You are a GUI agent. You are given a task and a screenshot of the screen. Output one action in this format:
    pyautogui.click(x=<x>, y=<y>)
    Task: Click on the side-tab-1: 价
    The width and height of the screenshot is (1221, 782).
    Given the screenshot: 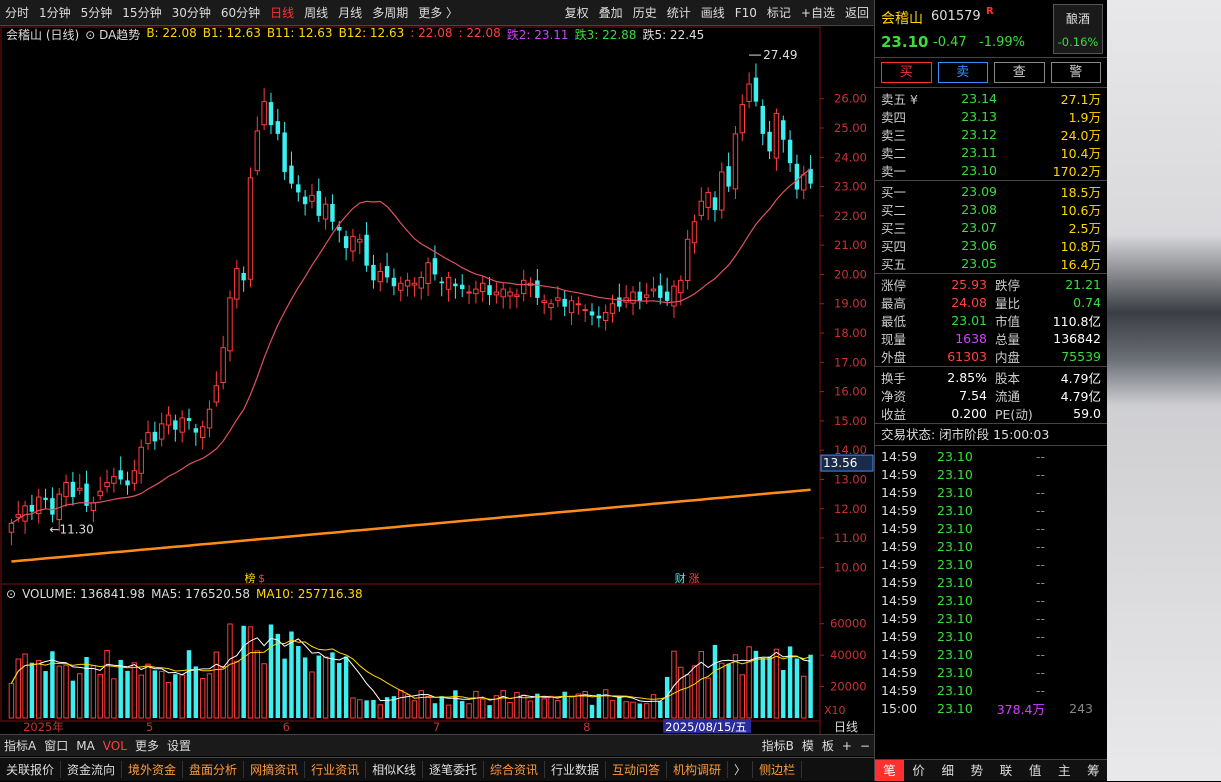 What is the action you would take?
    pyautogui.click(x=918, y=770)
    